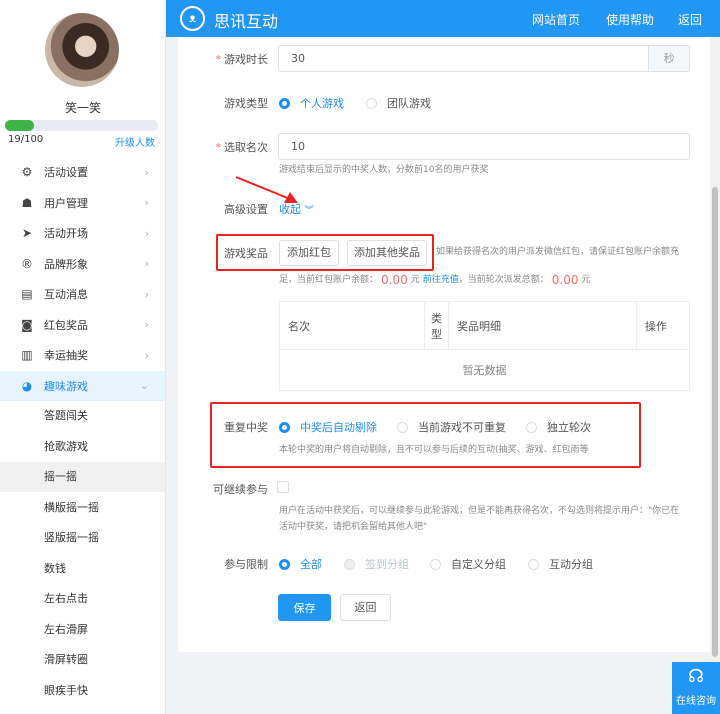  What do you see at coordinates (696, 701) in the screenshot?
I see `consult-label: 在线咨询` at bounding box center [696, 701].